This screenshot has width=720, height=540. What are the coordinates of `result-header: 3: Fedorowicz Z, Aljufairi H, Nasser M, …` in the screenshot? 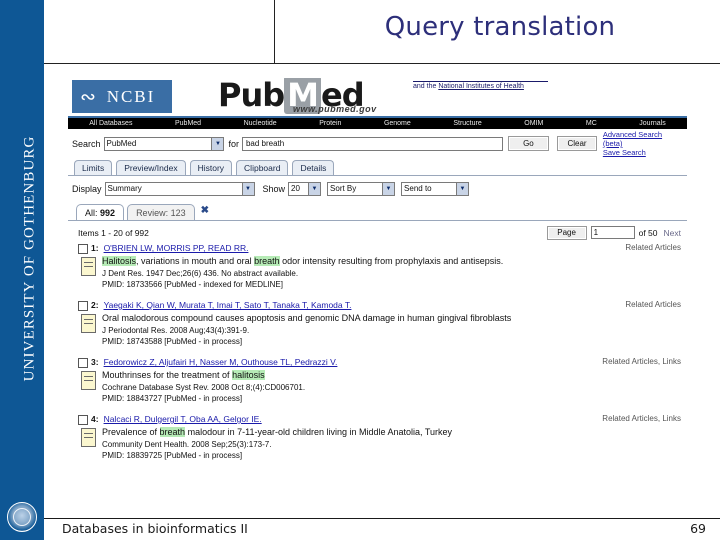 It's located at (379, 362).